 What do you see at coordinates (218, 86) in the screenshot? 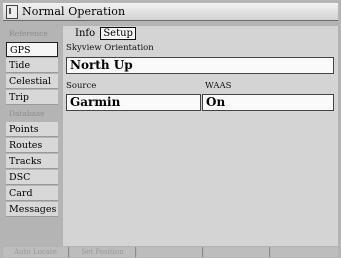
I see `waas-label: WAAS` at bounding box center [218, 86].